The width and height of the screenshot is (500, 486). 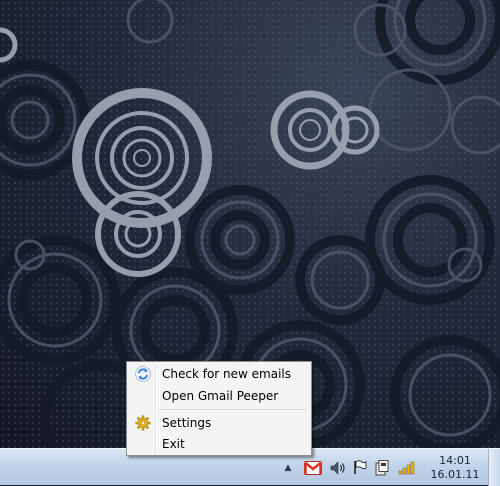 I want to click on clock-date: 16.01.11, so click(x=455, y=474).